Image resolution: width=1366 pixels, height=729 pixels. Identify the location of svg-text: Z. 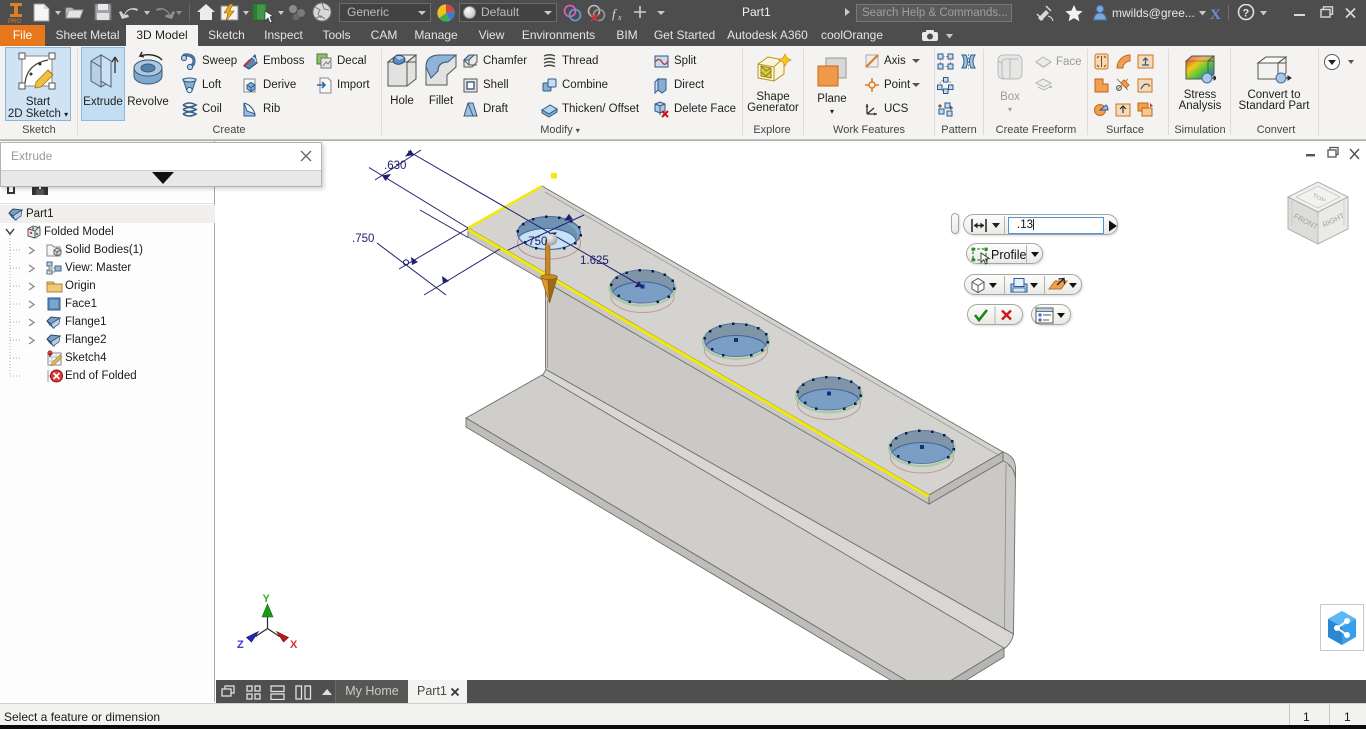
(240, 645).